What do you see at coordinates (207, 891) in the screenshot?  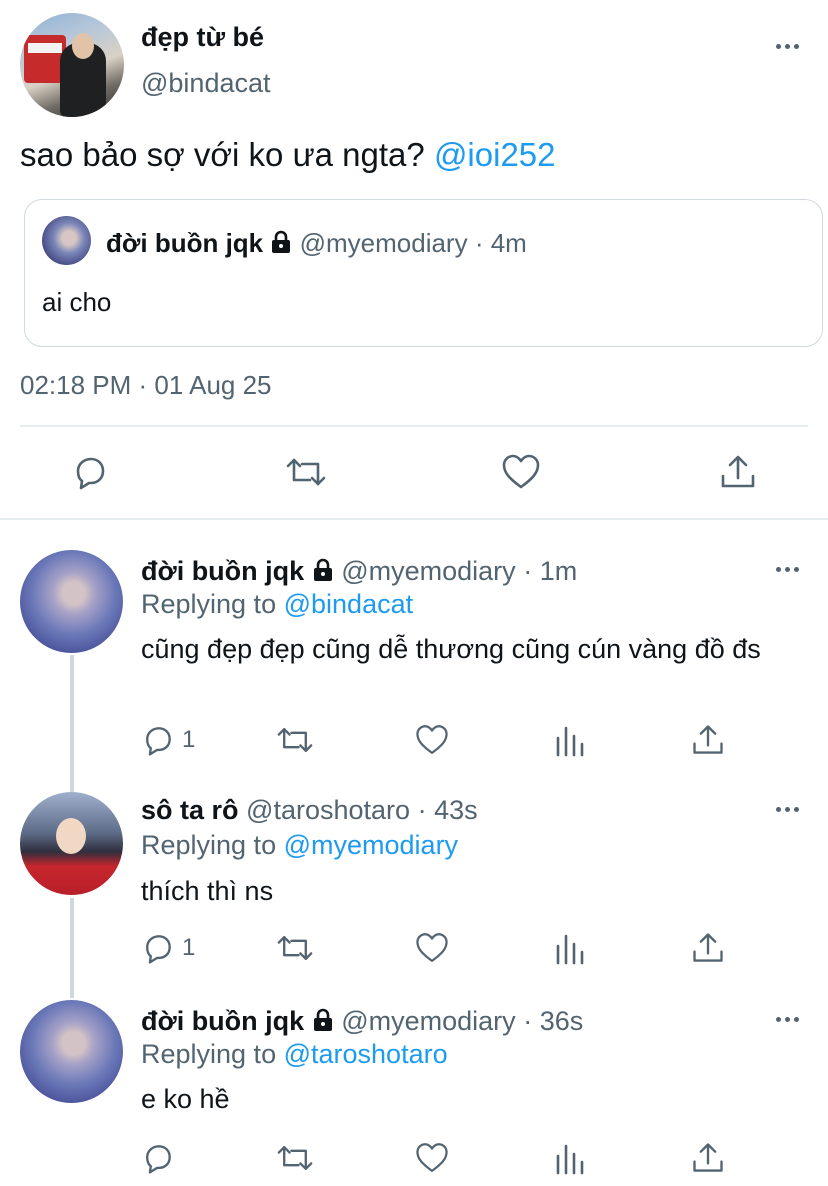 I see `reply-text: thích thì ns` at bounding box center [207, 891].